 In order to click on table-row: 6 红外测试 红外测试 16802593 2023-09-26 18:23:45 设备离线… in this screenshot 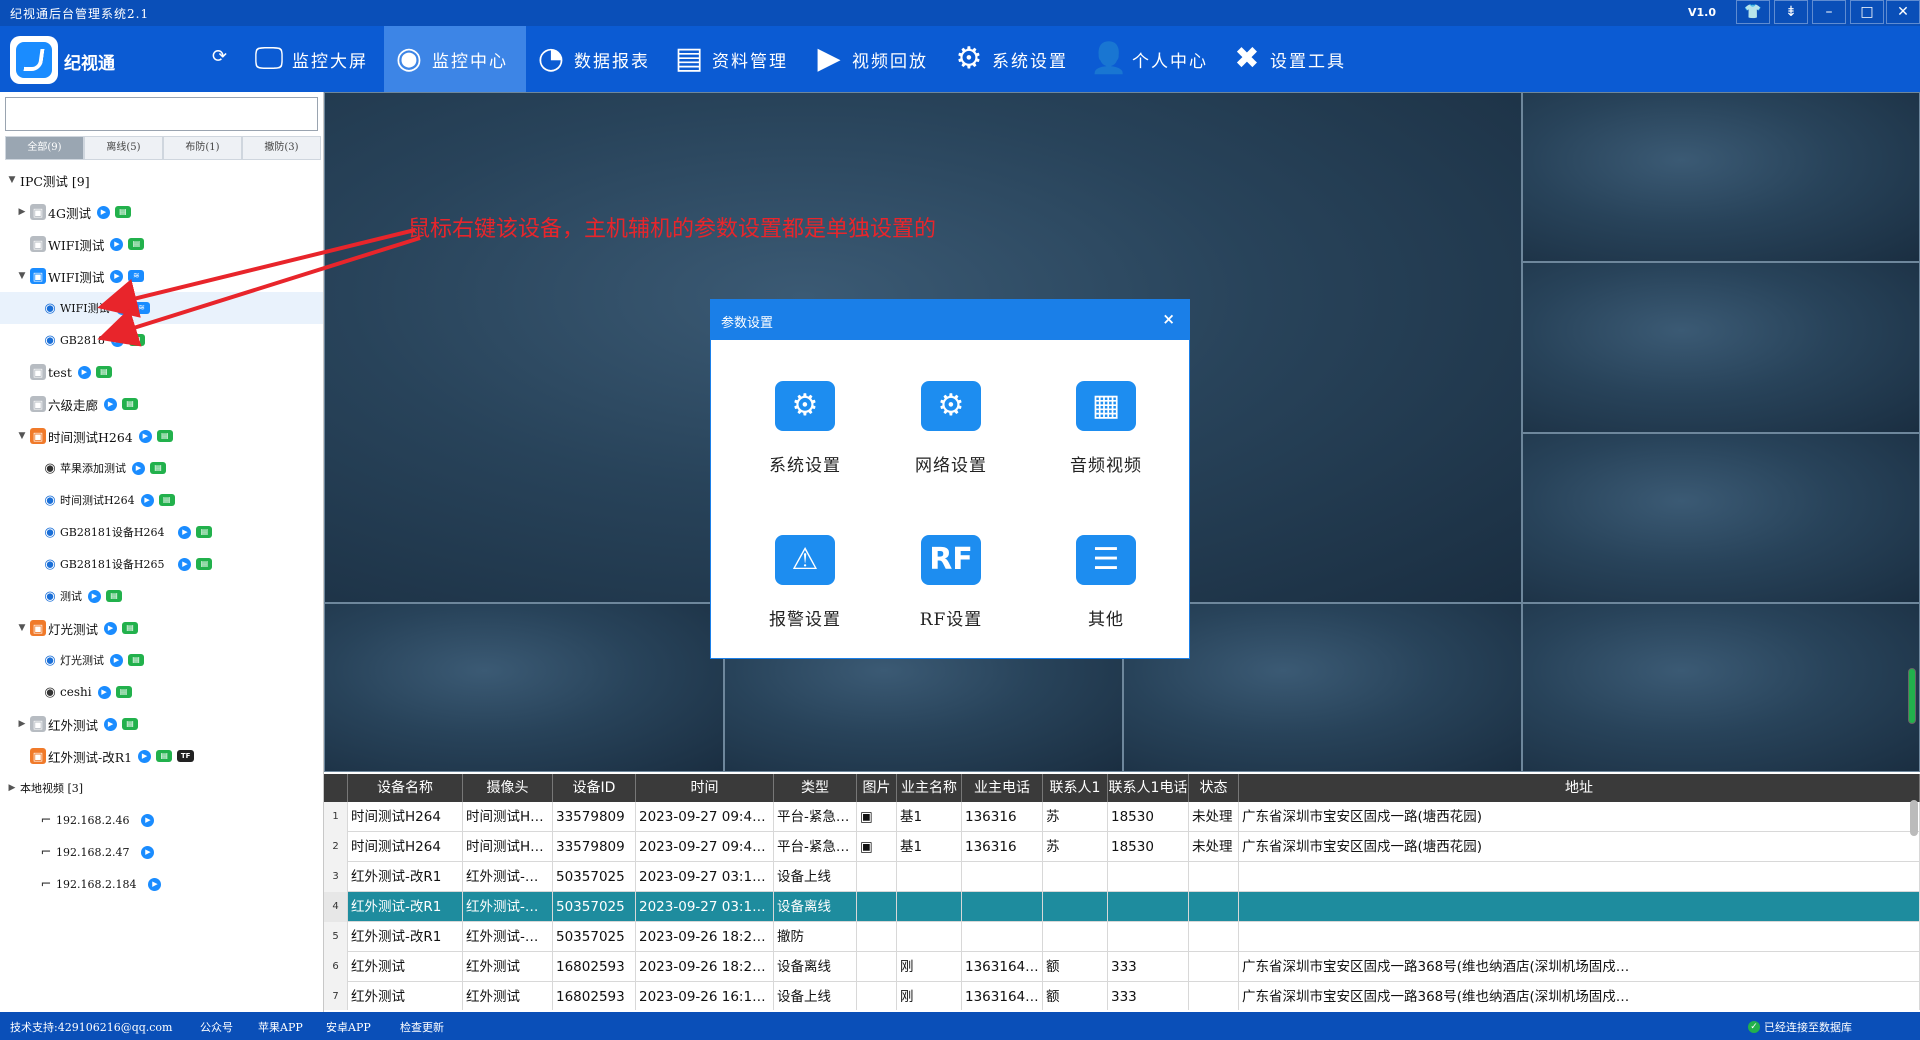, I will do `click(1122, 967)`.